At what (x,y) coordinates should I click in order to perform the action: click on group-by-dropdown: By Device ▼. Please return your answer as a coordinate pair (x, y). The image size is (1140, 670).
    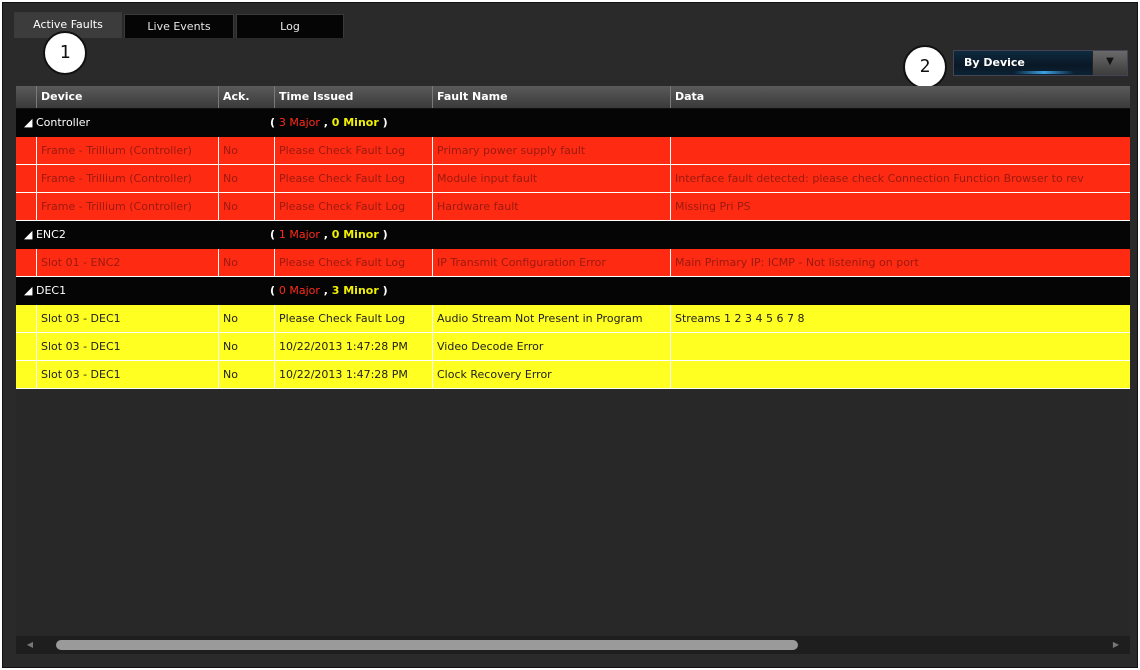
    Looking at the image, I should click on (1040, 63).